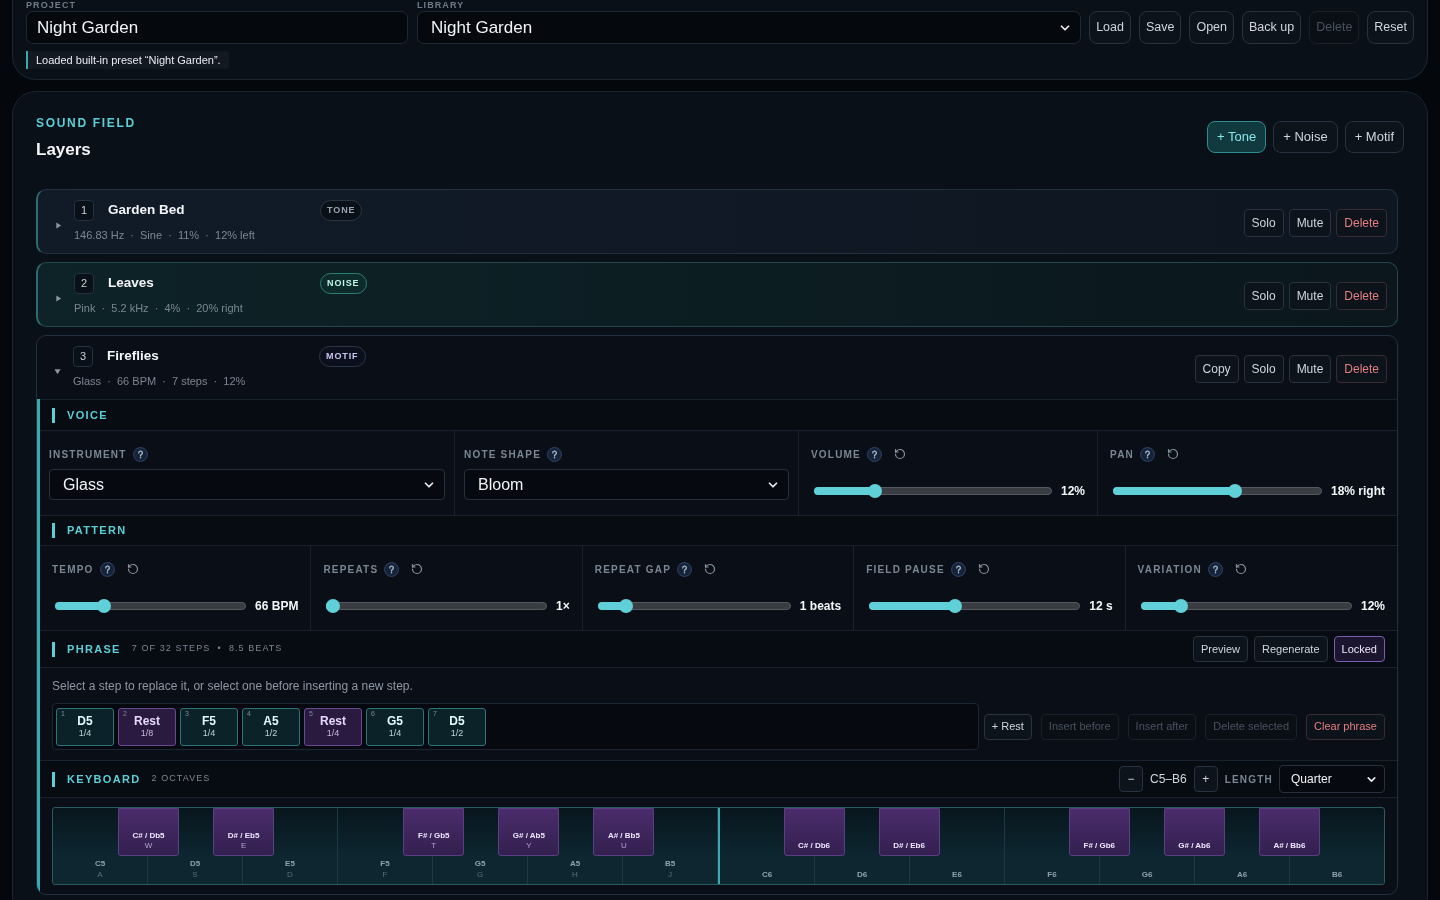 This screenshot has height=900, width=1440. Describe the element at coordinates (633, 569) in the screenshot. I see `field-label: REPEAT GAP` at that location.